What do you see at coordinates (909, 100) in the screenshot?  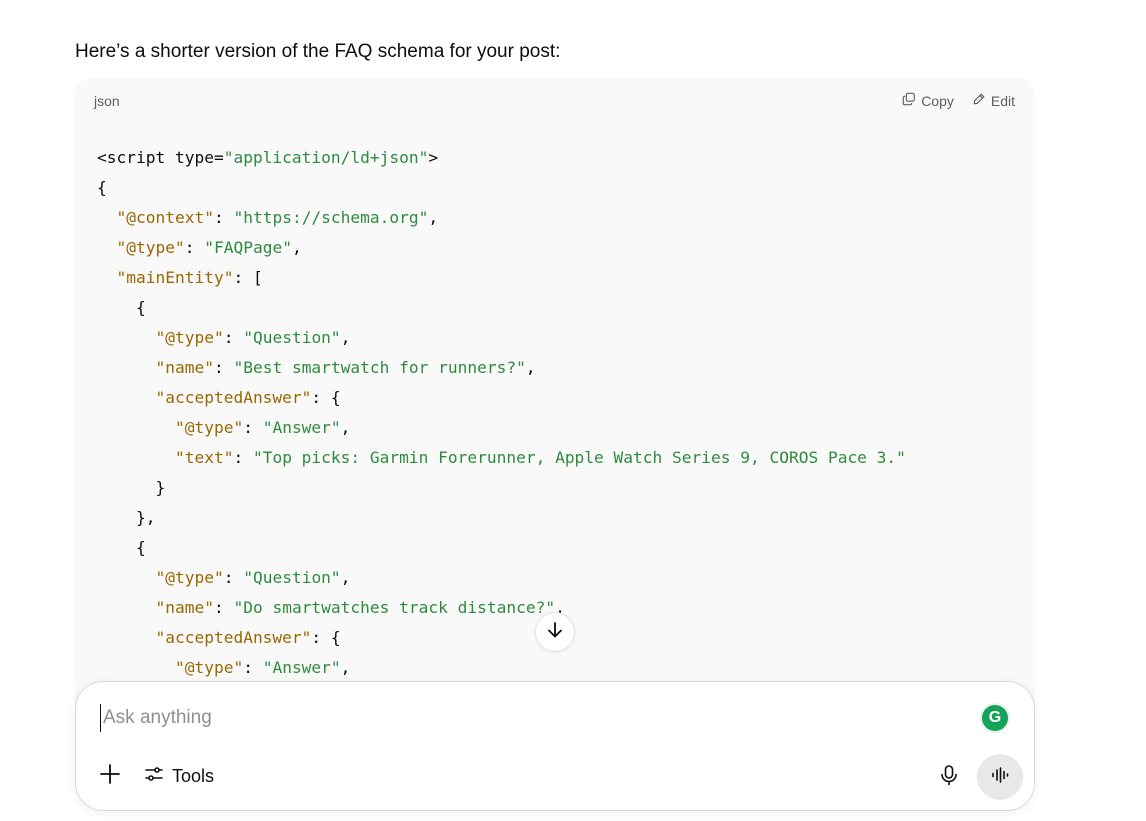 I see `copy-icon` at bounding box center [909, 100].